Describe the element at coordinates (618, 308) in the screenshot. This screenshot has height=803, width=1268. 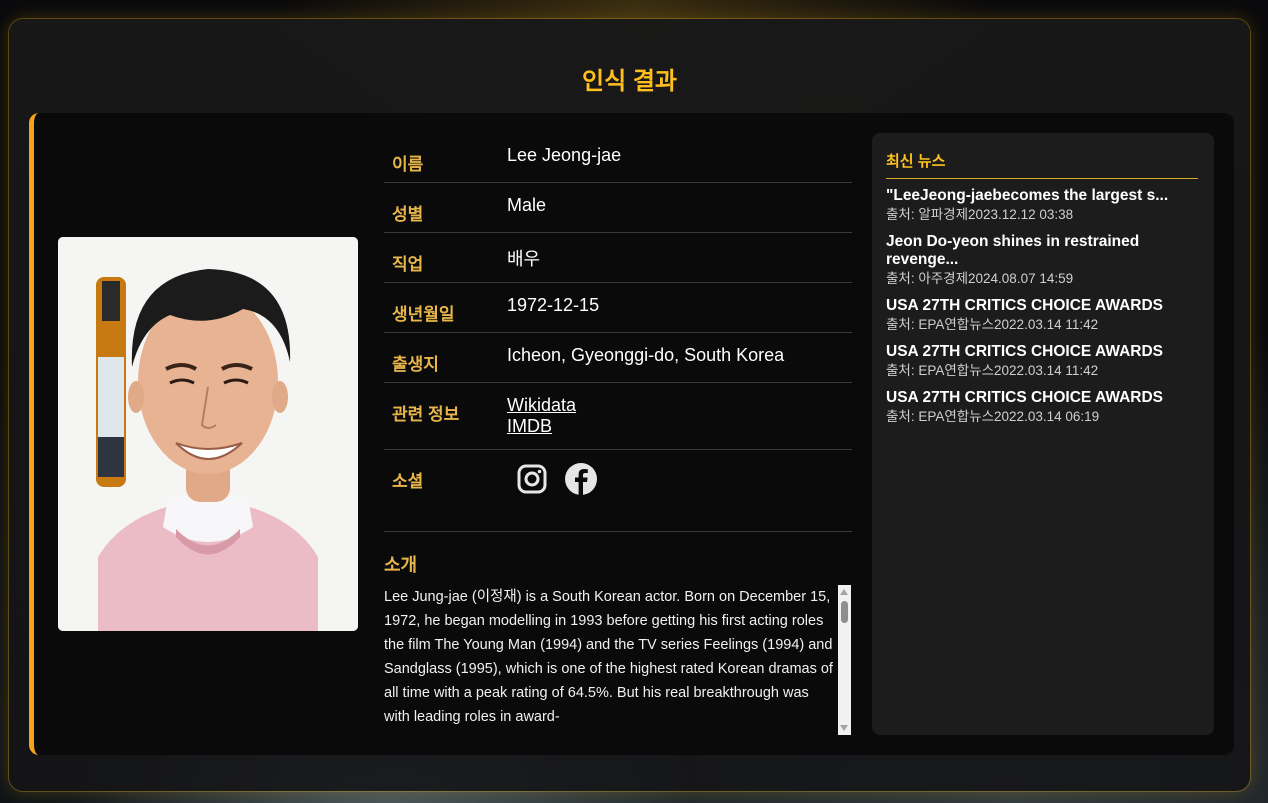
I see `birth-date-row: 생년월일 1972-12-15` at that location.